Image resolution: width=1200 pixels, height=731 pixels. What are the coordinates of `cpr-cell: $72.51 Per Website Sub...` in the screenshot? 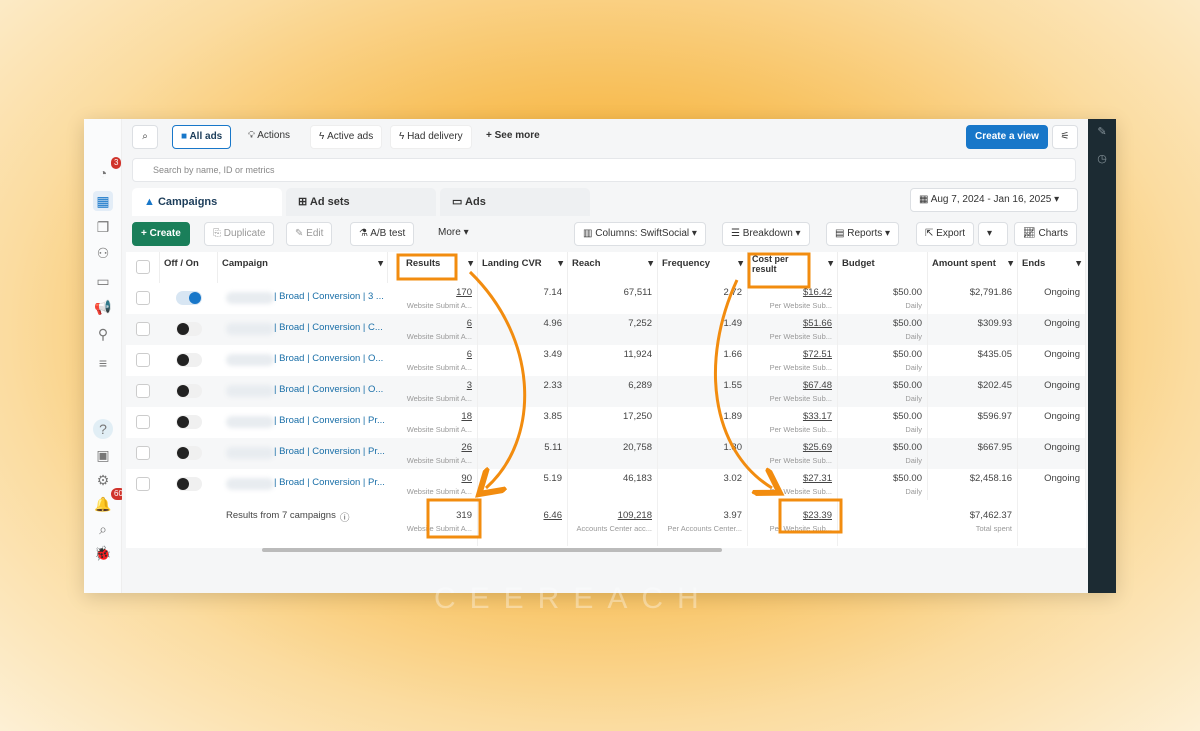 It's located at (793, 360).